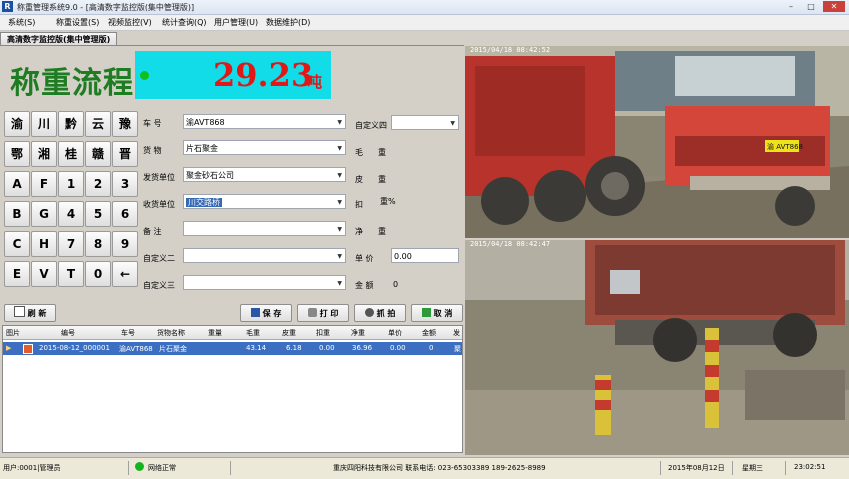 The image size is (849, 479). What do you see at coordinates (152, 231) in the screenshot?
I see `remark-label: 备 注` at bounding box center [152, 231].